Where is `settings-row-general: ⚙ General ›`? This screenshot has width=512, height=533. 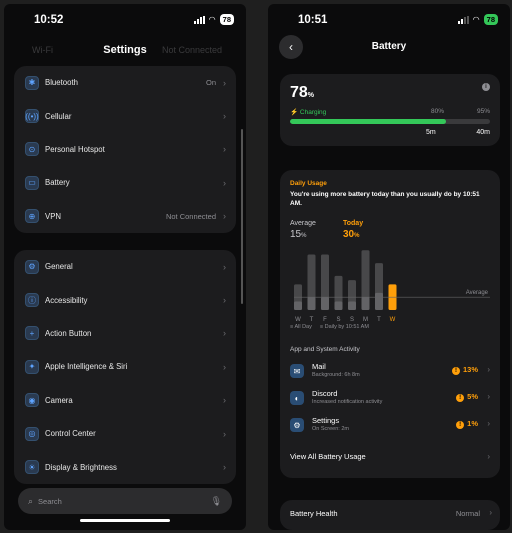 settings-row-general: ⚙ General › is located at coordinates (125, 266).